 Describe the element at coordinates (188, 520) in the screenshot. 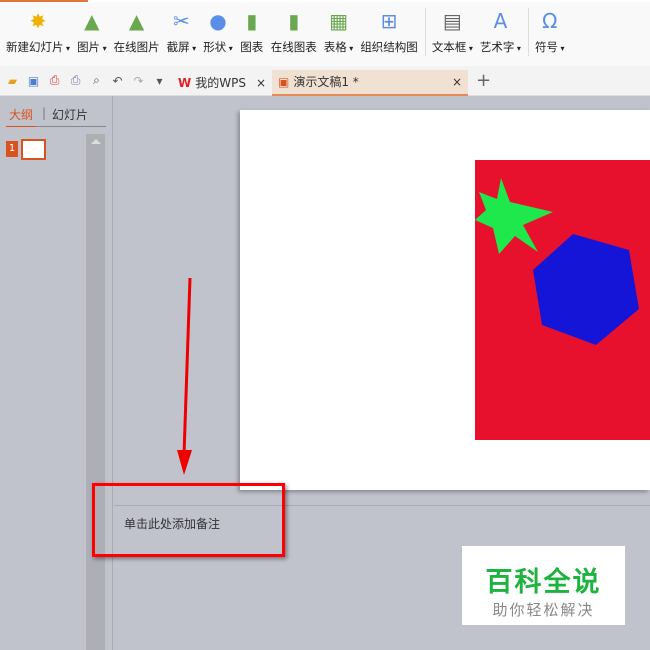

I see `annotation-highlight-box` at that location.